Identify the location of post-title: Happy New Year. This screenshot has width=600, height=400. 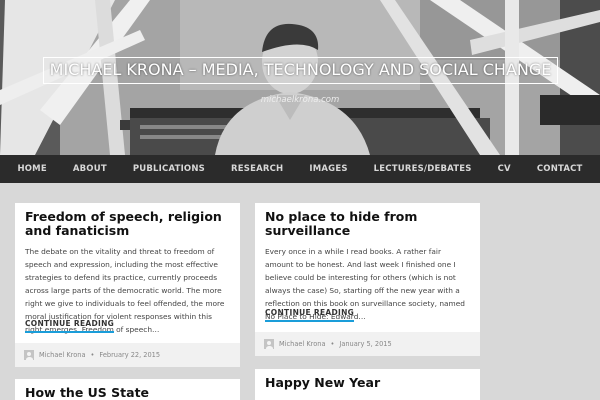
(367, 383).